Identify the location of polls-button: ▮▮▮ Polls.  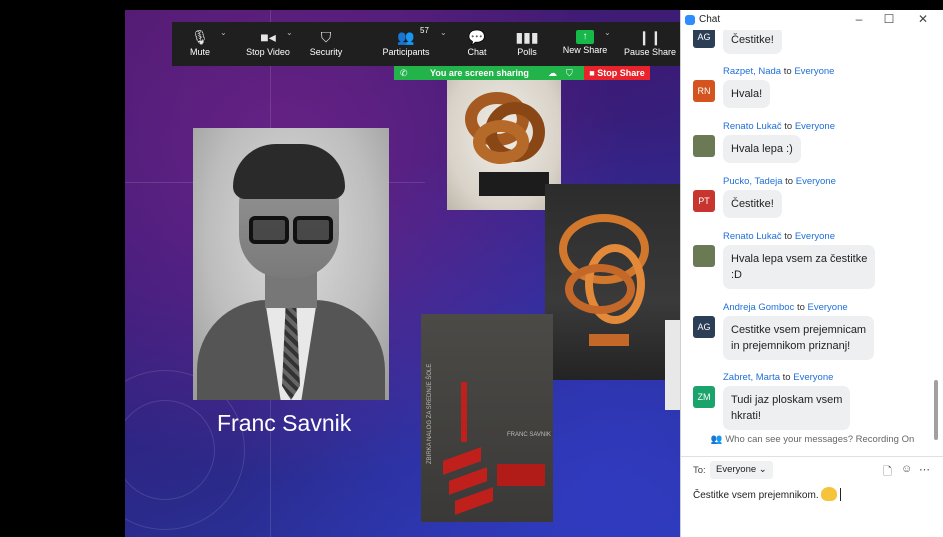
(527, 44).